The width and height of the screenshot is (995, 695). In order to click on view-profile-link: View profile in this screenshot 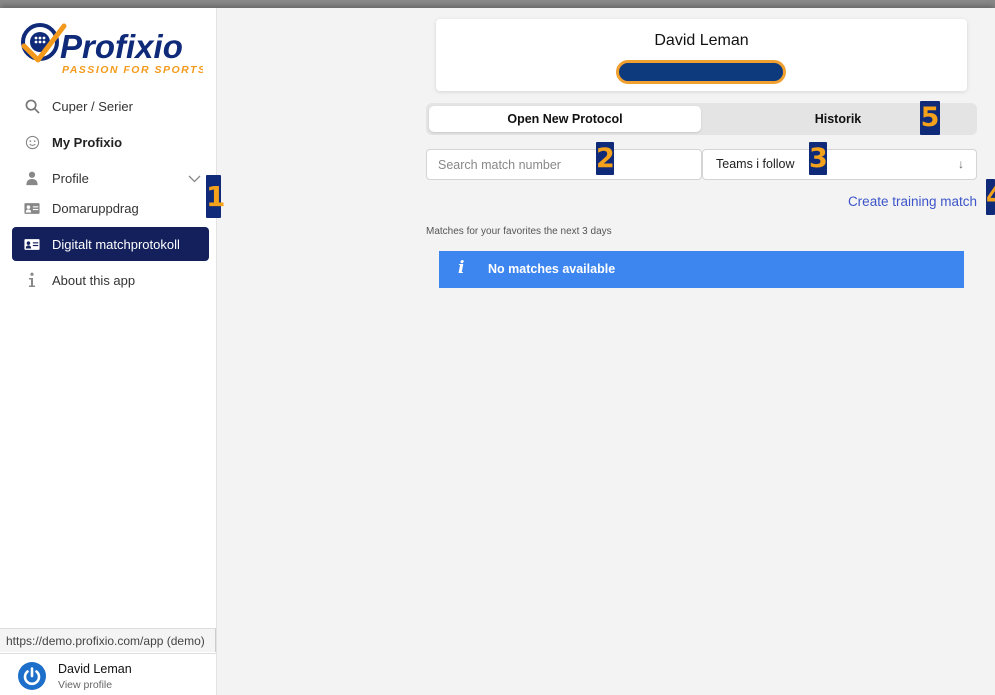, I will do `click(85, 685)`.